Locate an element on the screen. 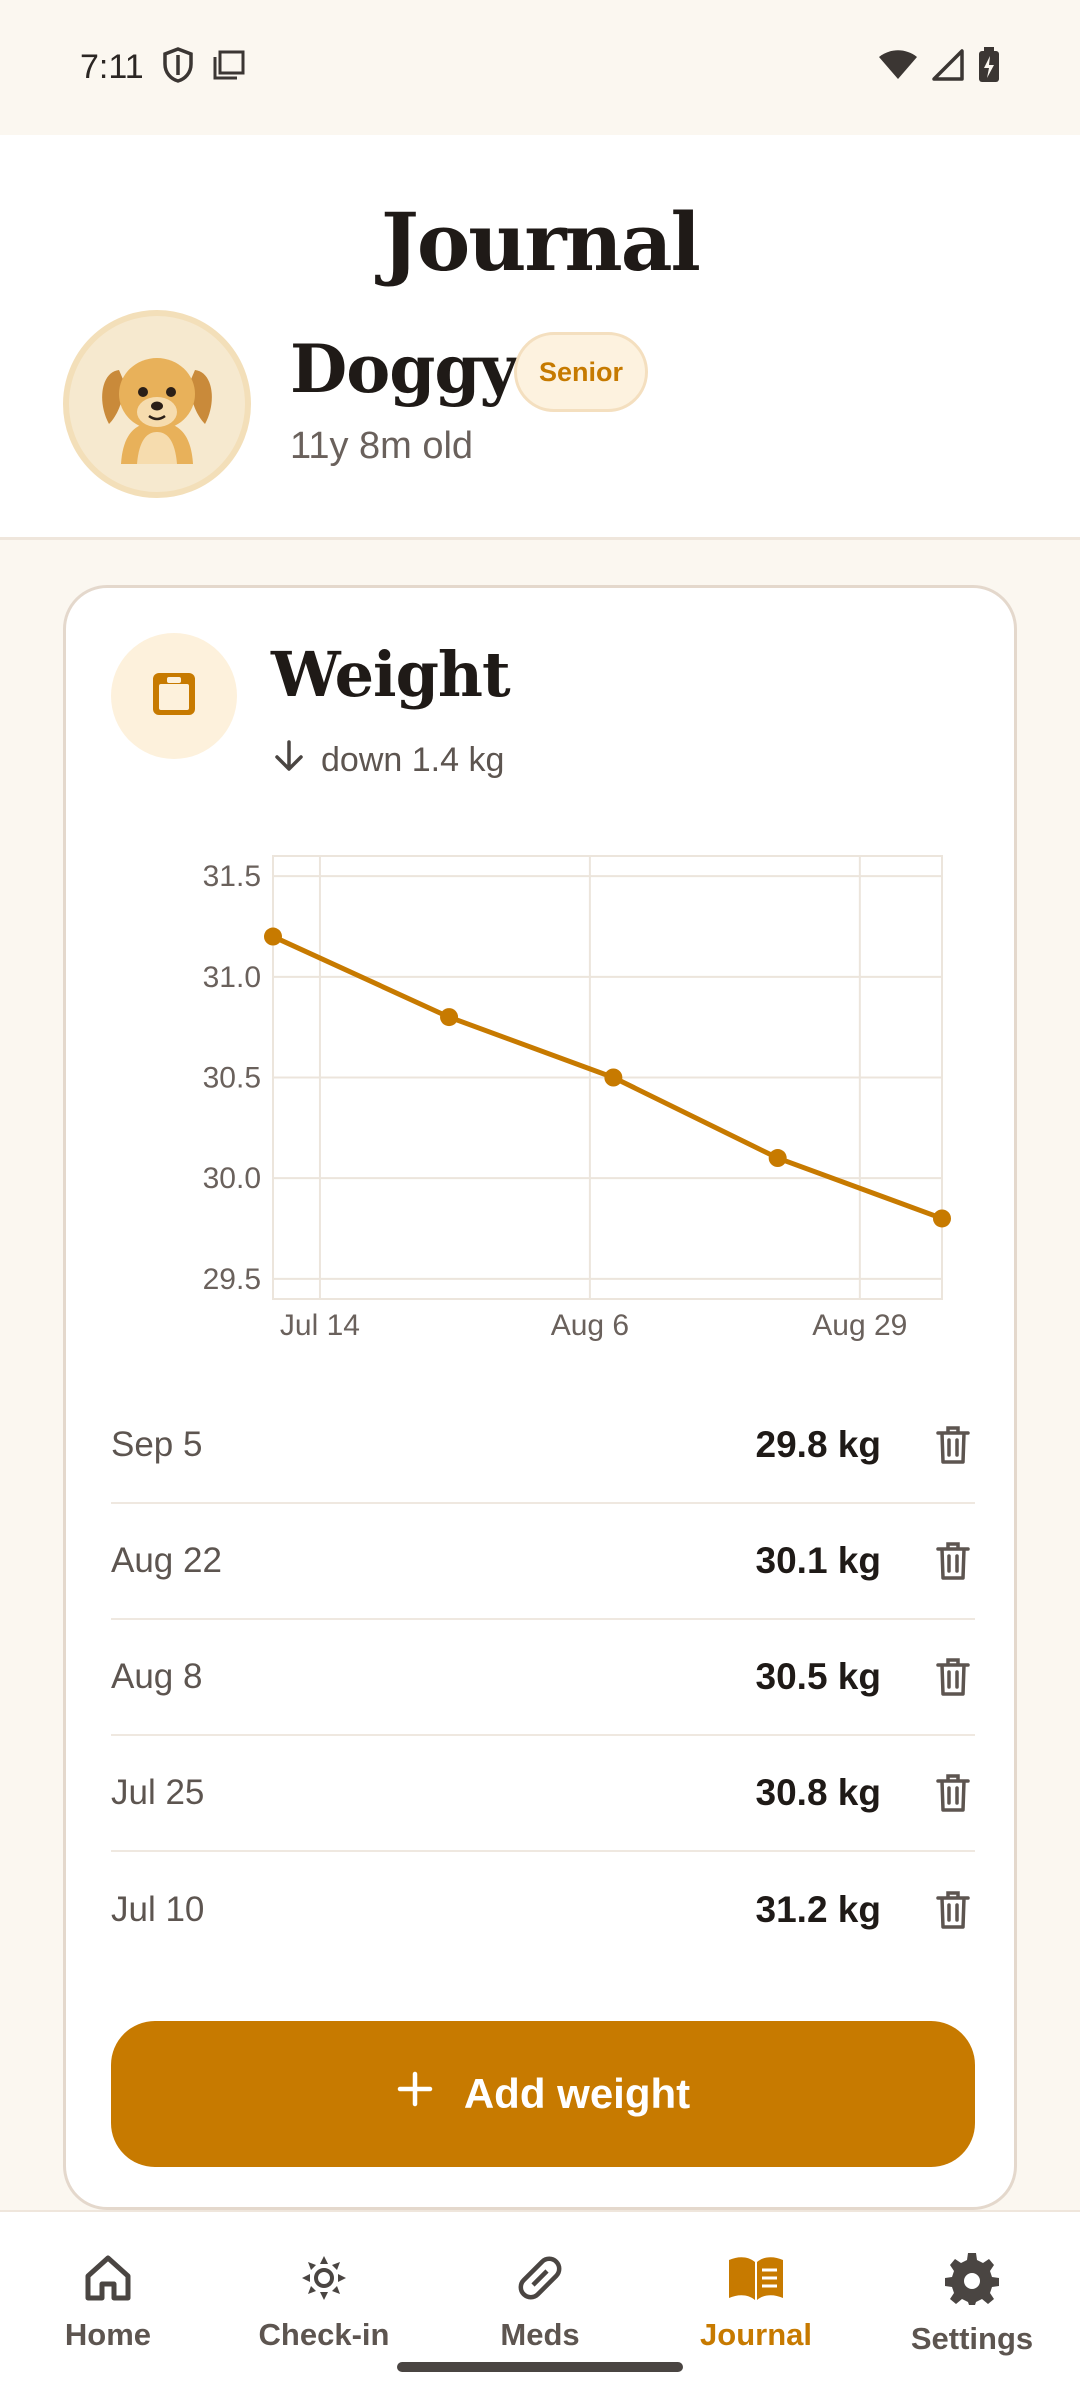 The image size is (1080, 2400). status-right is located at coordinates (939, 67).